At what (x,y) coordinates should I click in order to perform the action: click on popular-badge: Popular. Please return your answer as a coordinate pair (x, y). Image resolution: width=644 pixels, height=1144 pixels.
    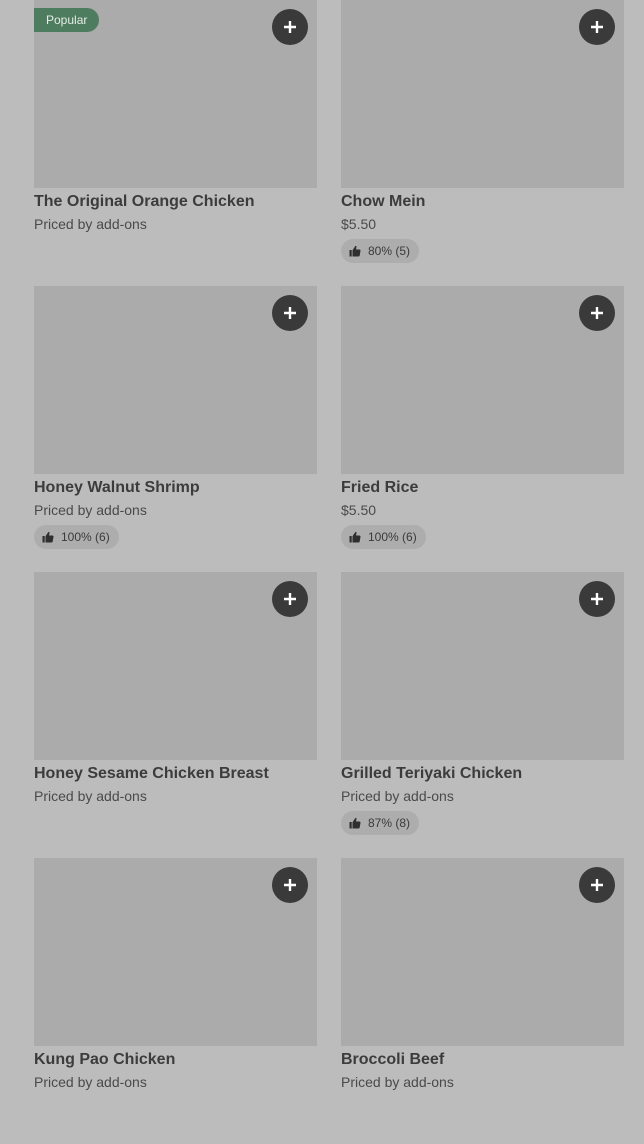
    Looking at the image, I should click on (67, 20).